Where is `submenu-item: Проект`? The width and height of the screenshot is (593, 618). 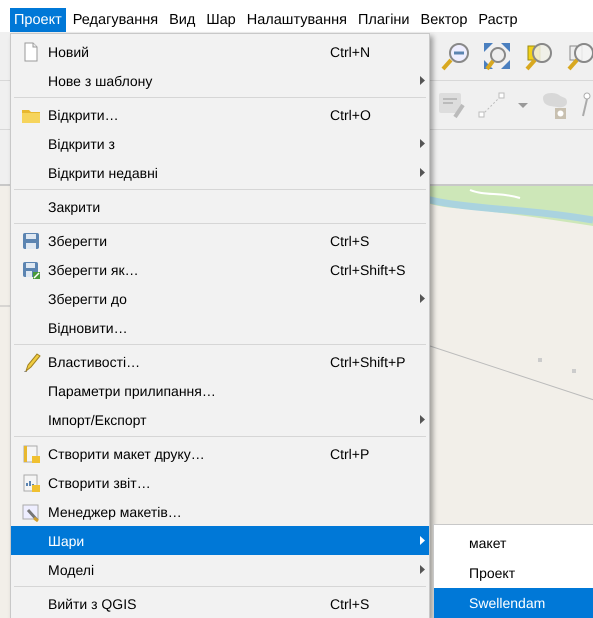 submenu-item: Проект is located at coordinates (513, 573).